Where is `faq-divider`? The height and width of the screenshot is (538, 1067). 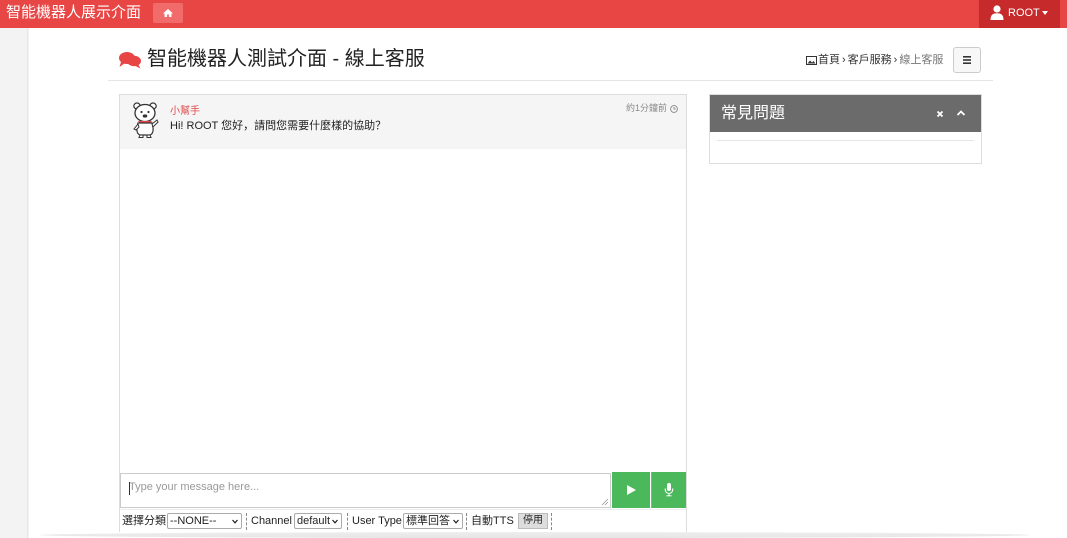
faq-divider is located at coordinates (845, 140).